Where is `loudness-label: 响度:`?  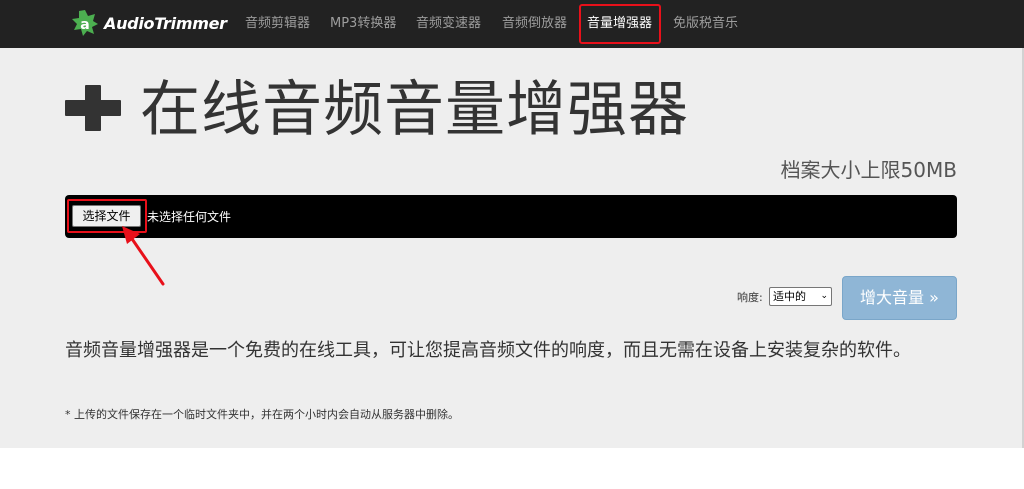
loudness-label: 响度: is located at coordinates (750, 297).